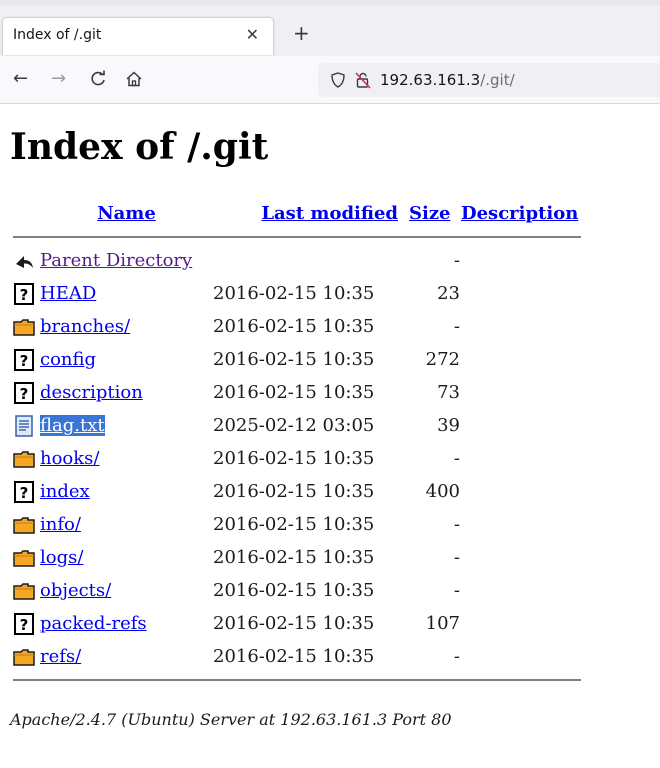  I want to click on table-row: branches/2016-02-15 10:35 -, so click(300, 326).